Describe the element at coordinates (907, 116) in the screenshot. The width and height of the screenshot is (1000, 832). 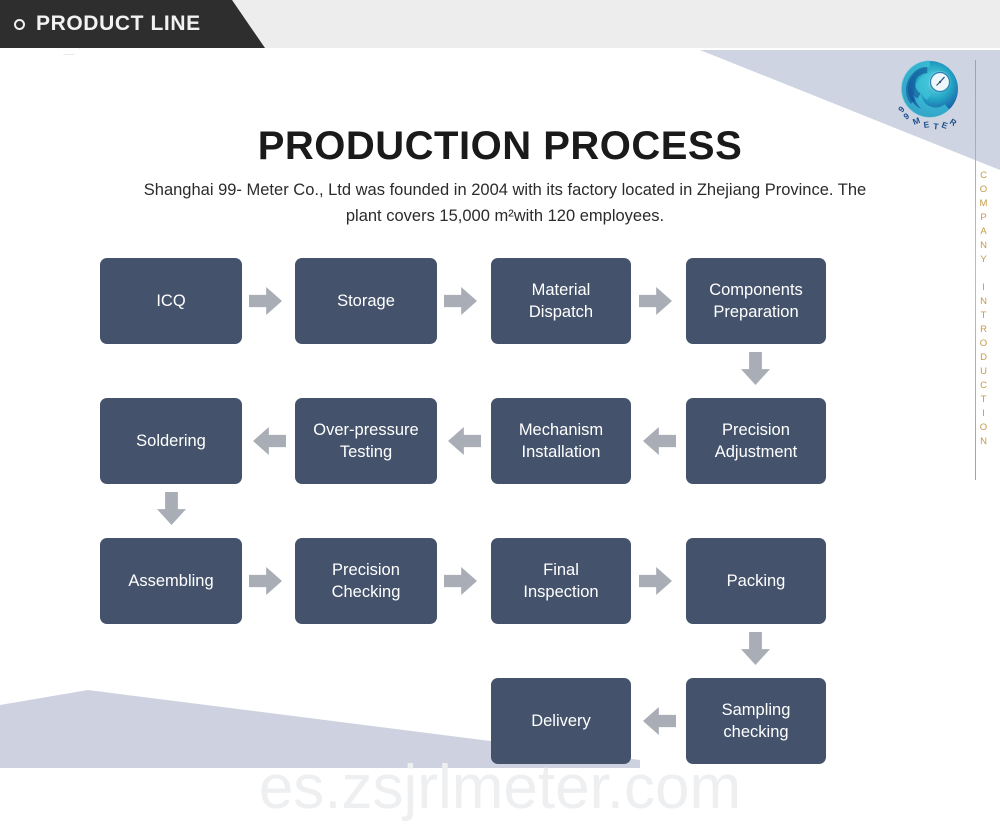
I see `svg-text: 9` at that location.